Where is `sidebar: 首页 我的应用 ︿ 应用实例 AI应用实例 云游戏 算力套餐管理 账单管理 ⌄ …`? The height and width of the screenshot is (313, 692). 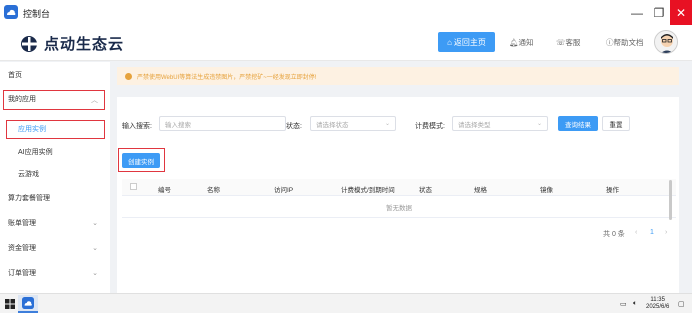 sidebar: 首页 我的应用 ︿ 应用实例 AI应用实例 云游戏 算力套餐管理 账单管理 ⌄ … is located at coordinates (55, 177).